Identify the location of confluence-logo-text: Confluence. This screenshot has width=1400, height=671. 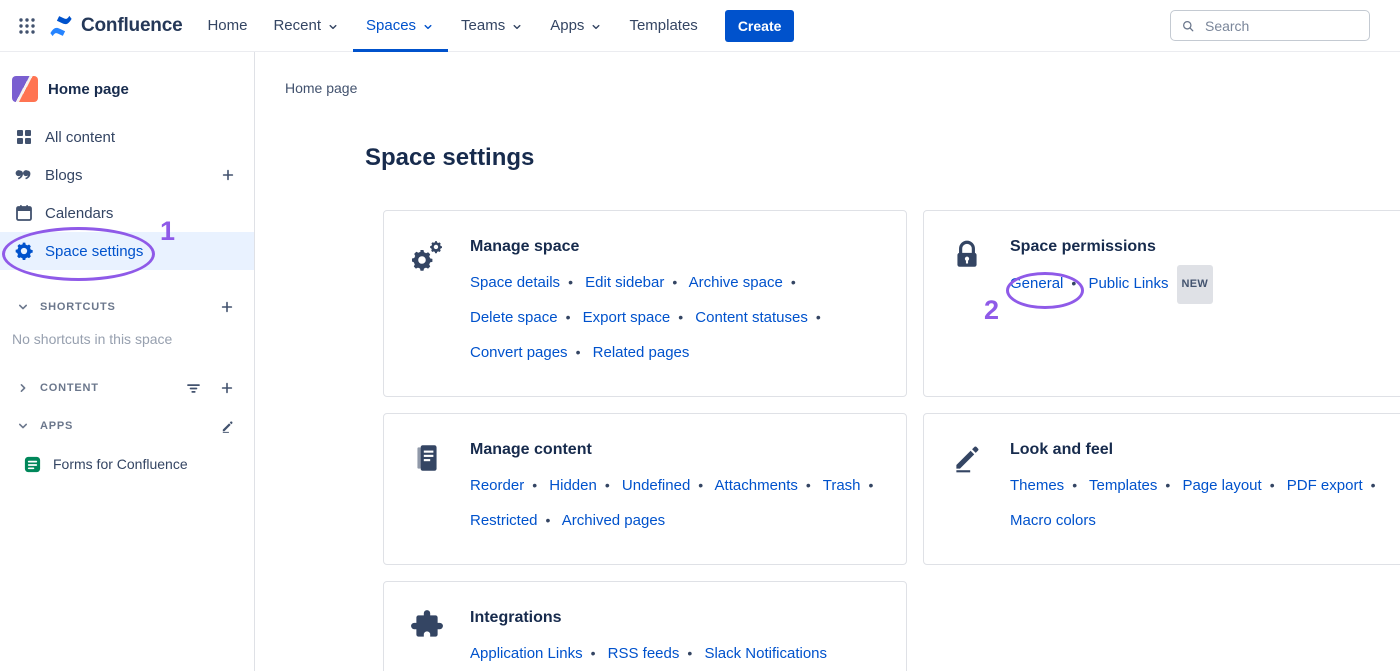
(132, 25).